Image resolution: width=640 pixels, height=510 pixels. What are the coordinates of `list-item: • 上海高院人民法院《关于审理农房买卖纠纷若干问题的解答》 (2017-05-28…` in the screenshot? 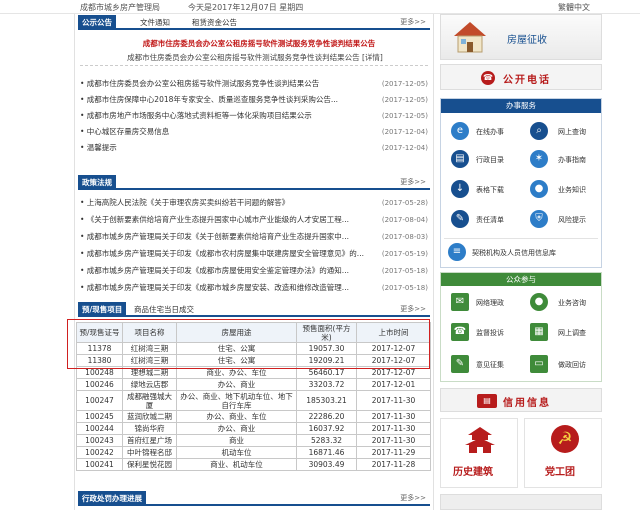 It's located at (254, 203).